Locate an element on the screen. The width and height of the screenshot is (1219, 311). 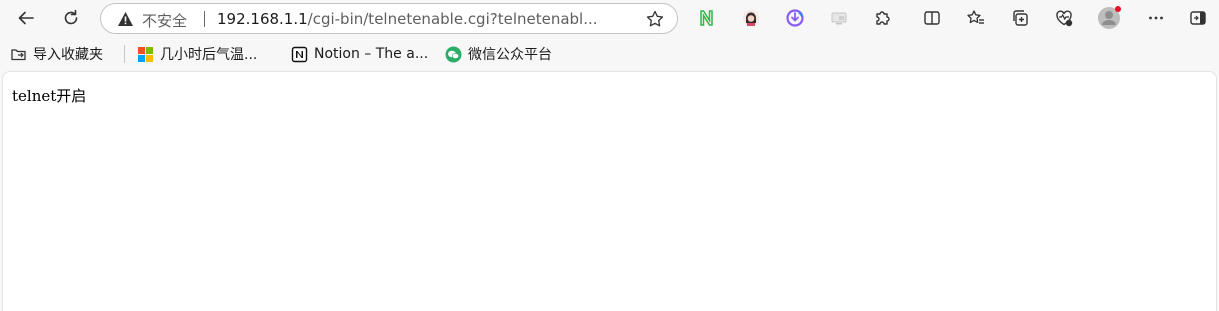
wechat-icon is located at coordinates (453, 54).